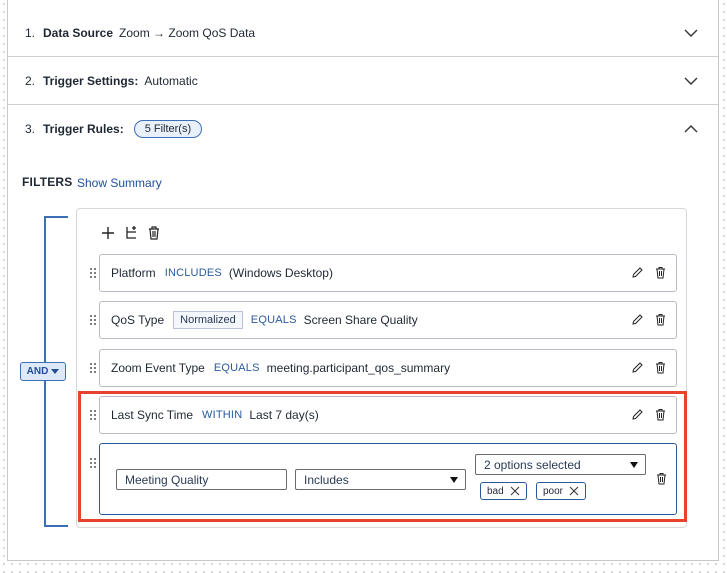 The image size is (727, 573). I want to click on section-number: 2., so click(30, 80).